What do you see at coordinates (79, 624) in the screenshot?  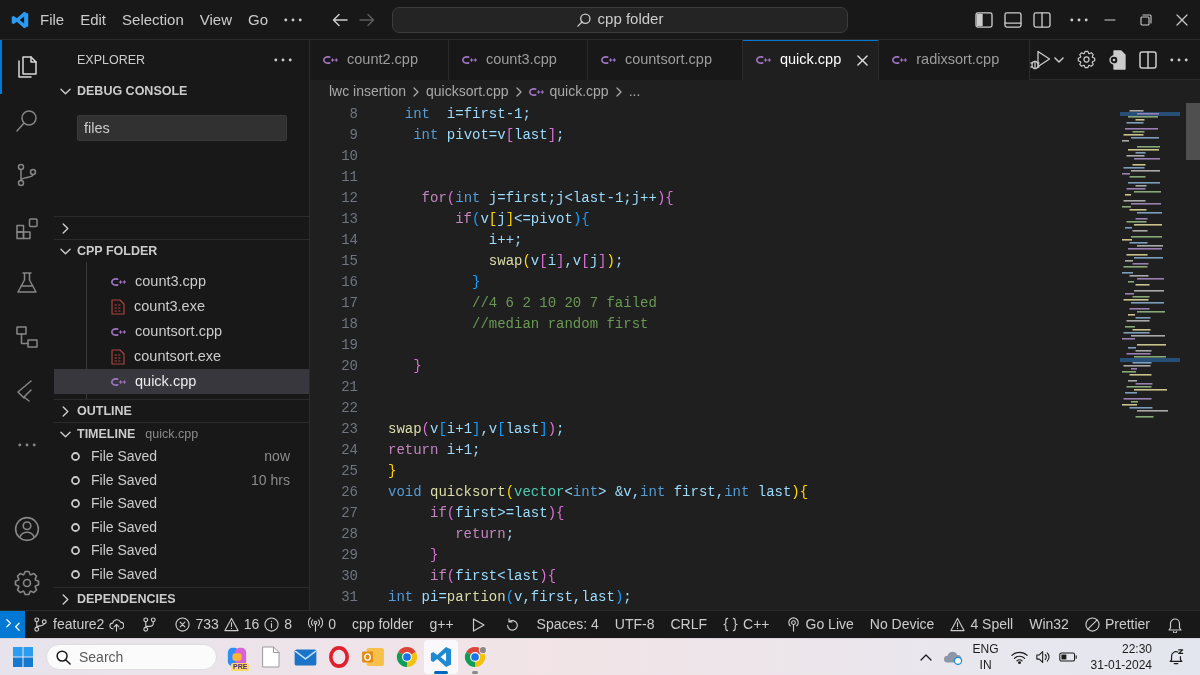 I see `branch-status: feature2` at bounding box center [79, 624].